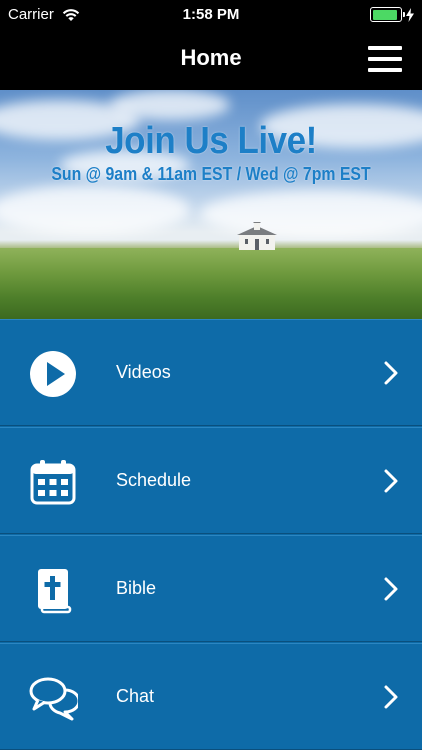  I want to click on bible-icon, so click(55, 591).